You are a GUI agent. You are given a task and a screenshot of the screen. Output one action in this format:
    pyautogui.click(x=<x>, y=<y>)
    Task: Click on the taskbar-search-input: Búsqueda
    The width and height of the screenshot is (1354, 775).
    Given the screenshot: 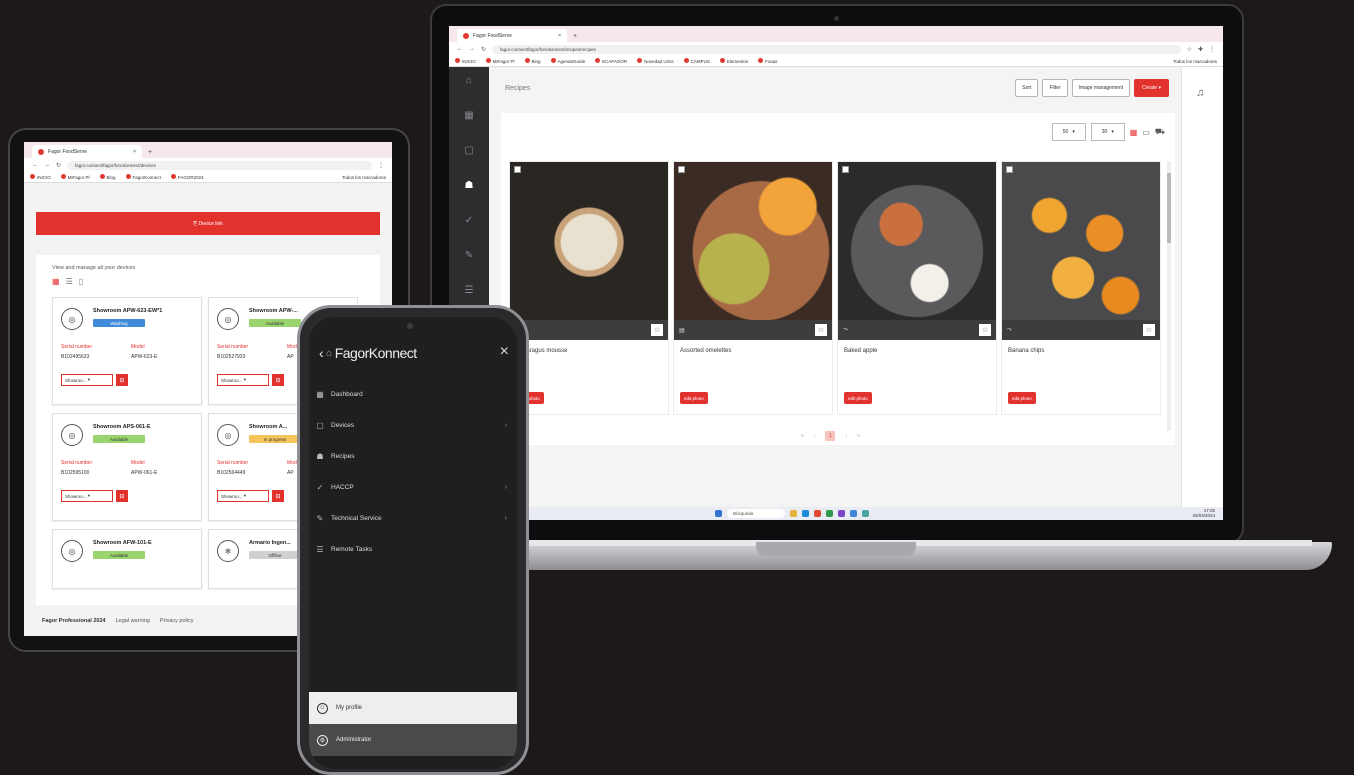 What is the action you would take?
    pyautogui.click(x=756, y=513)
    